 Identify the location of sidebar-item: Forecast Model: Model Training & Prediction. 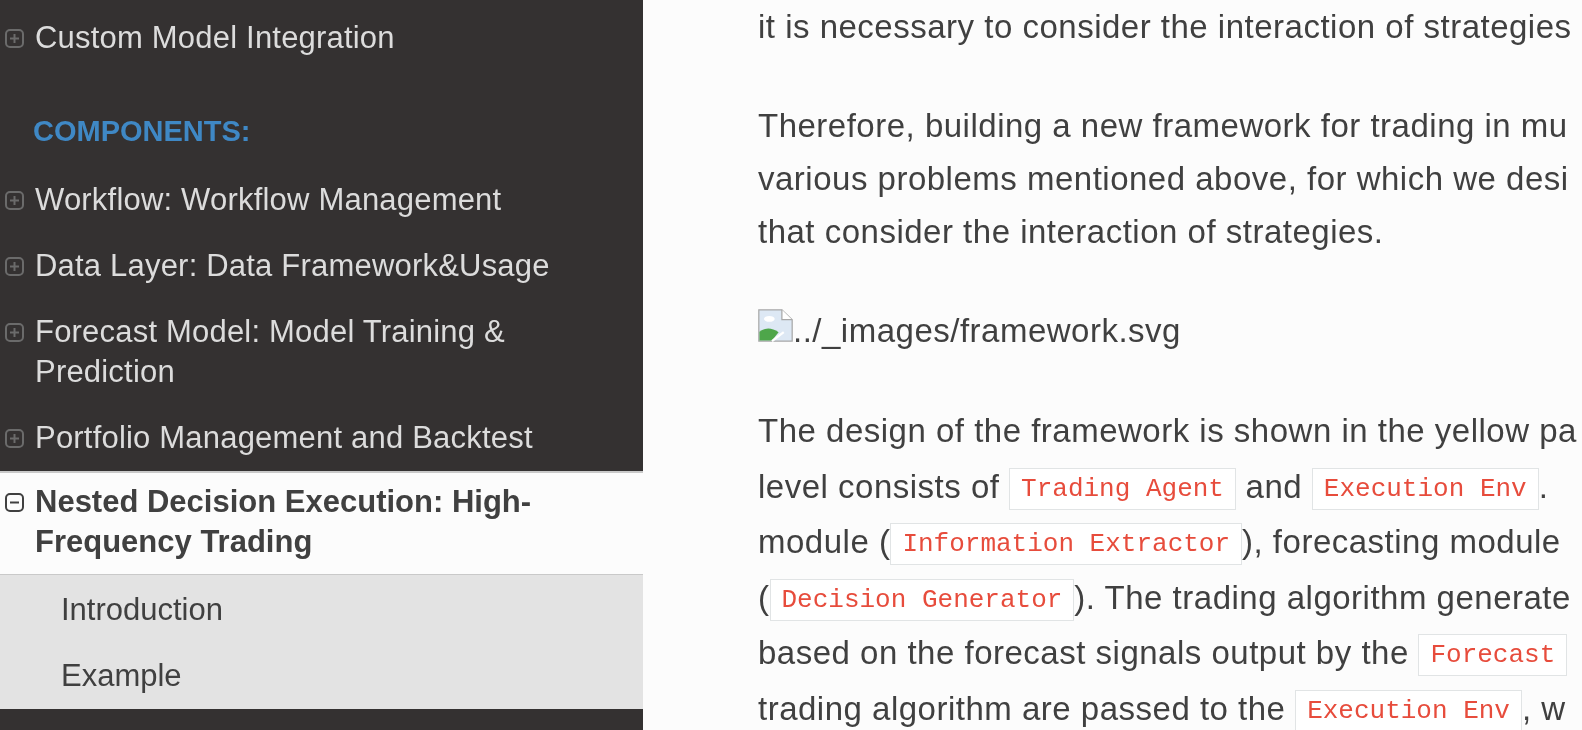
(321, 352).